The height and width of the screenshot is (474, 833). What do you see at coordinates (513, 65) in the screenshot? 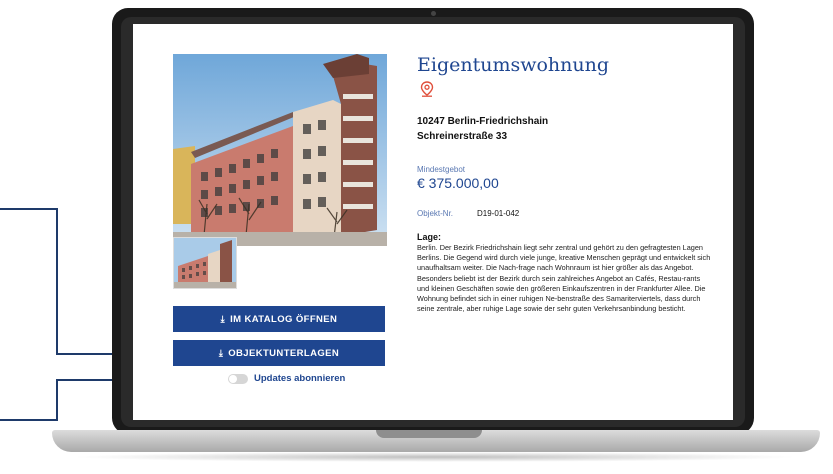
I see `listing-title: Eigentumswohnung` at bounding box center [513, 65].